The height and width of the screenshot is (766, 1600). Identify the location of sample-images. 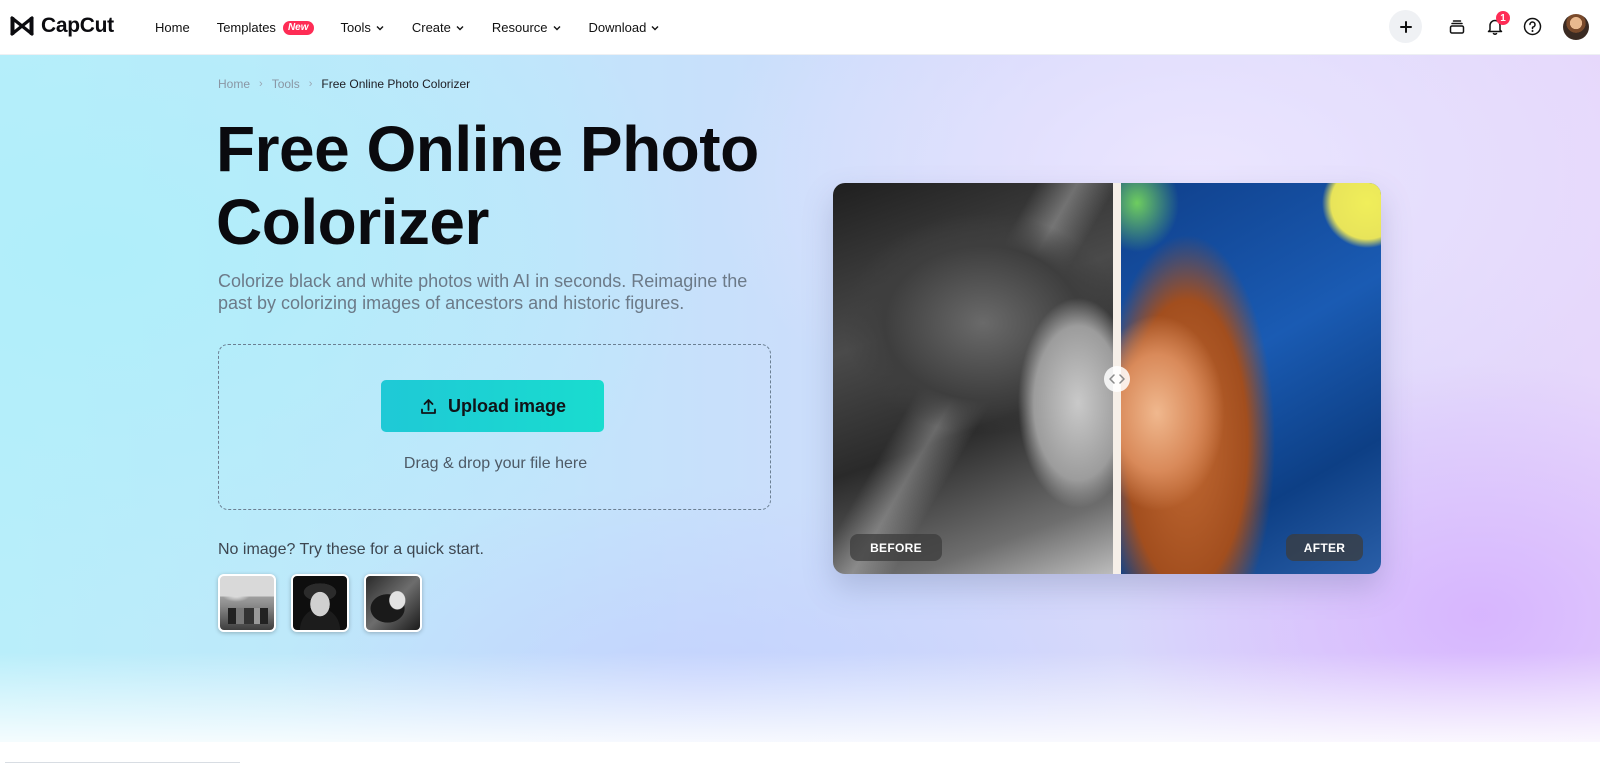
(320, 603).